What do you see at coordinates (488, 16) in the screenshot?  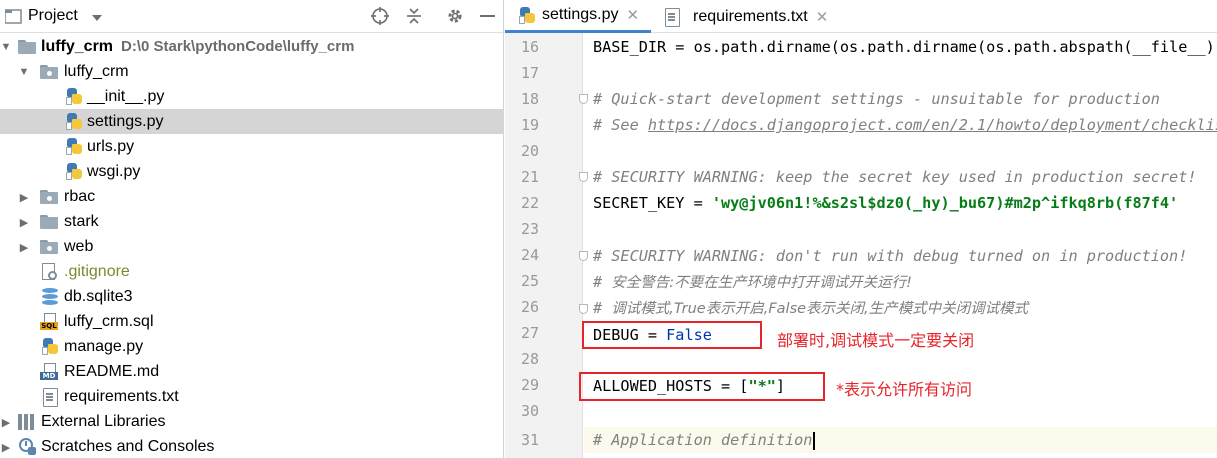 I see `minimize-icon` at bounding box center [488, 16].